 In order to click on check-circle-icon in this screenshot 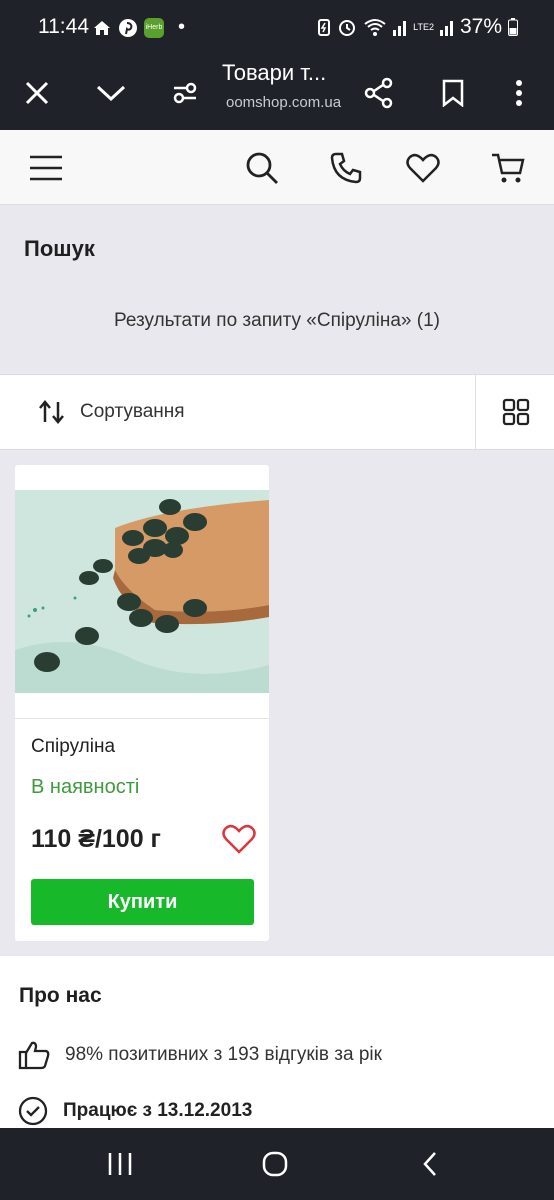, I will do `click(33, 1111)`.